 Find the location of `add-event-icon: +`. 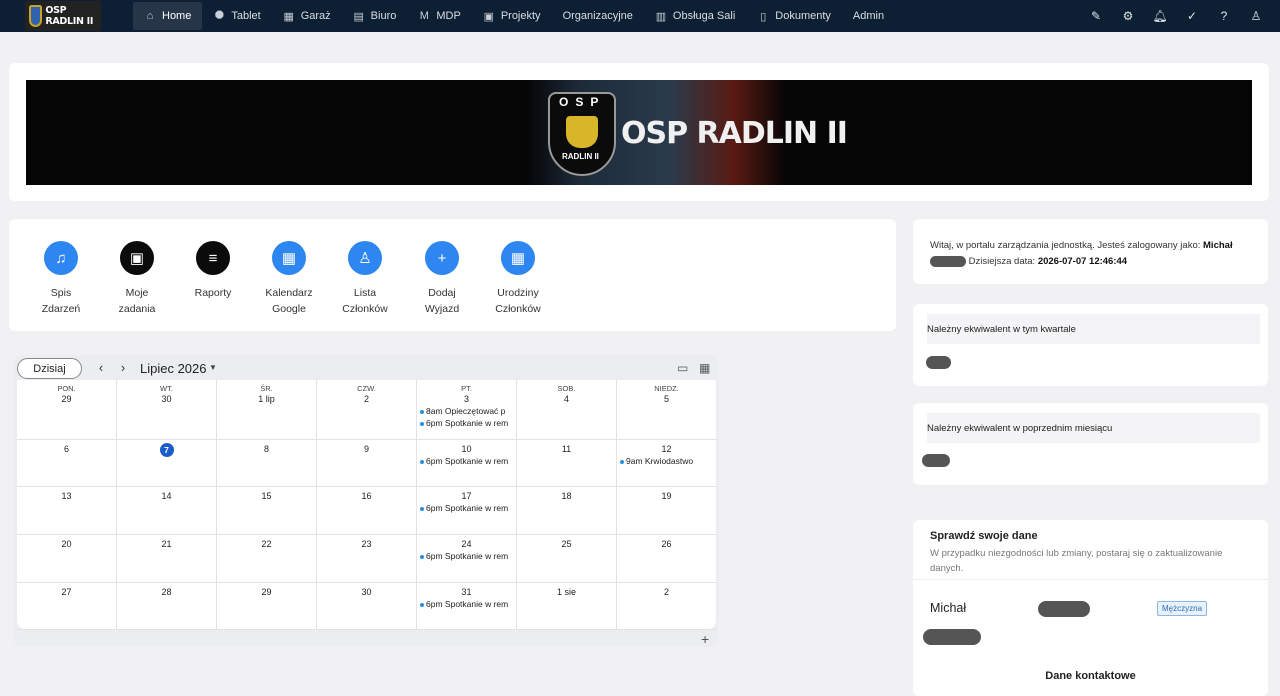

add-event-icon: + is located at coordinates (705, 639).